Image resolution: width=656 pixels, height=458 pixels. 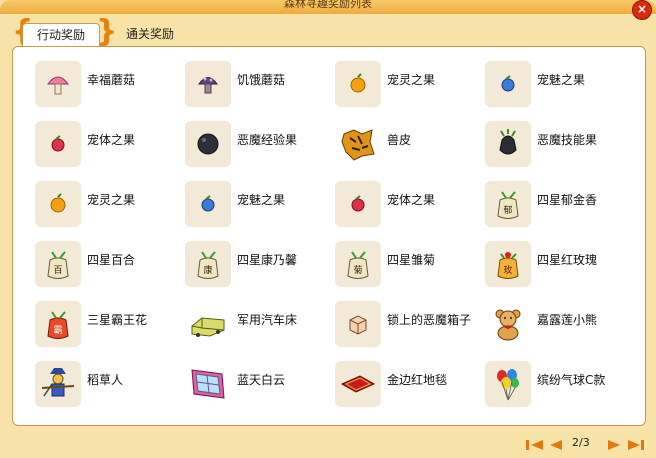 I want to click on reward-item: 锁上的恶魔箱子, so click(x=410, y=326).